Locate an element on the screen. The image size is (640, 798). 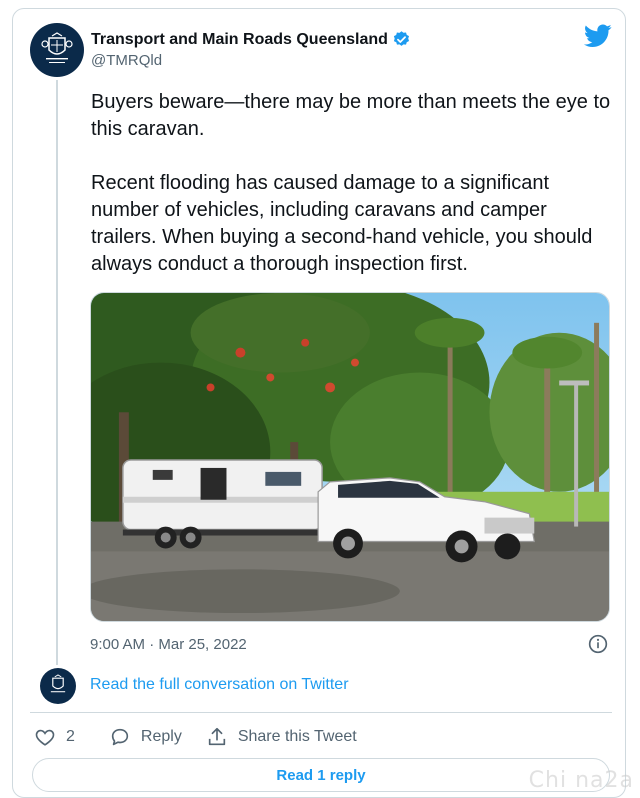
read-full-conversation-link: Read the full conversation on Twitter is located at coordinates (219, 685).